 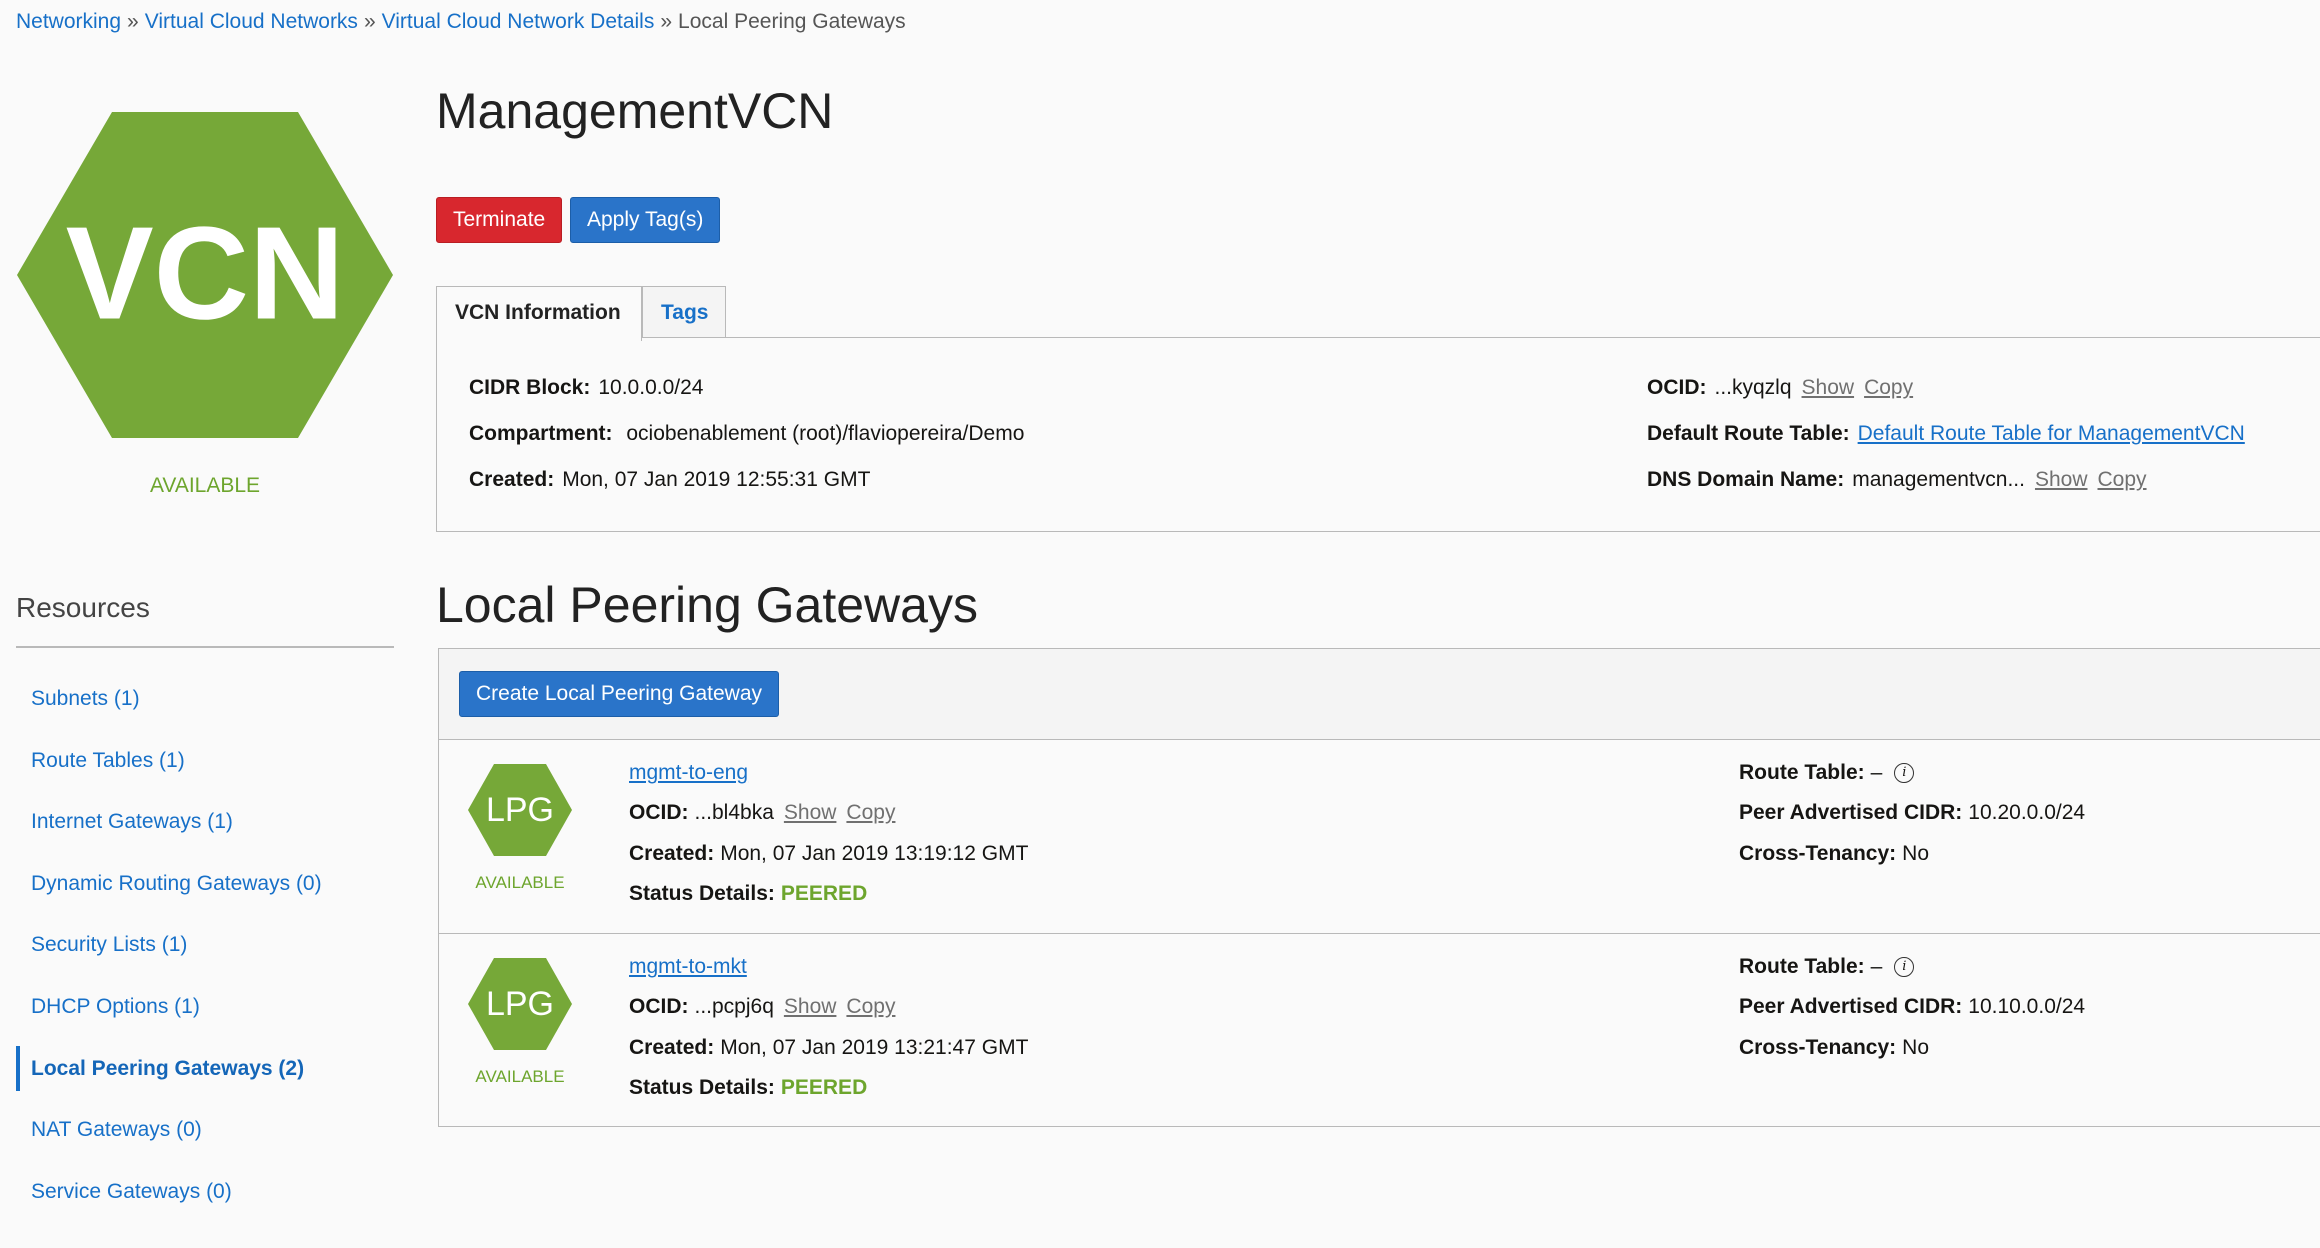 What do you see at coordinates (251, 21) in the screenshot?
I see `breadcrumb-vcns-link: Virtual Cloud Networks` at bounding box center [251, 21].